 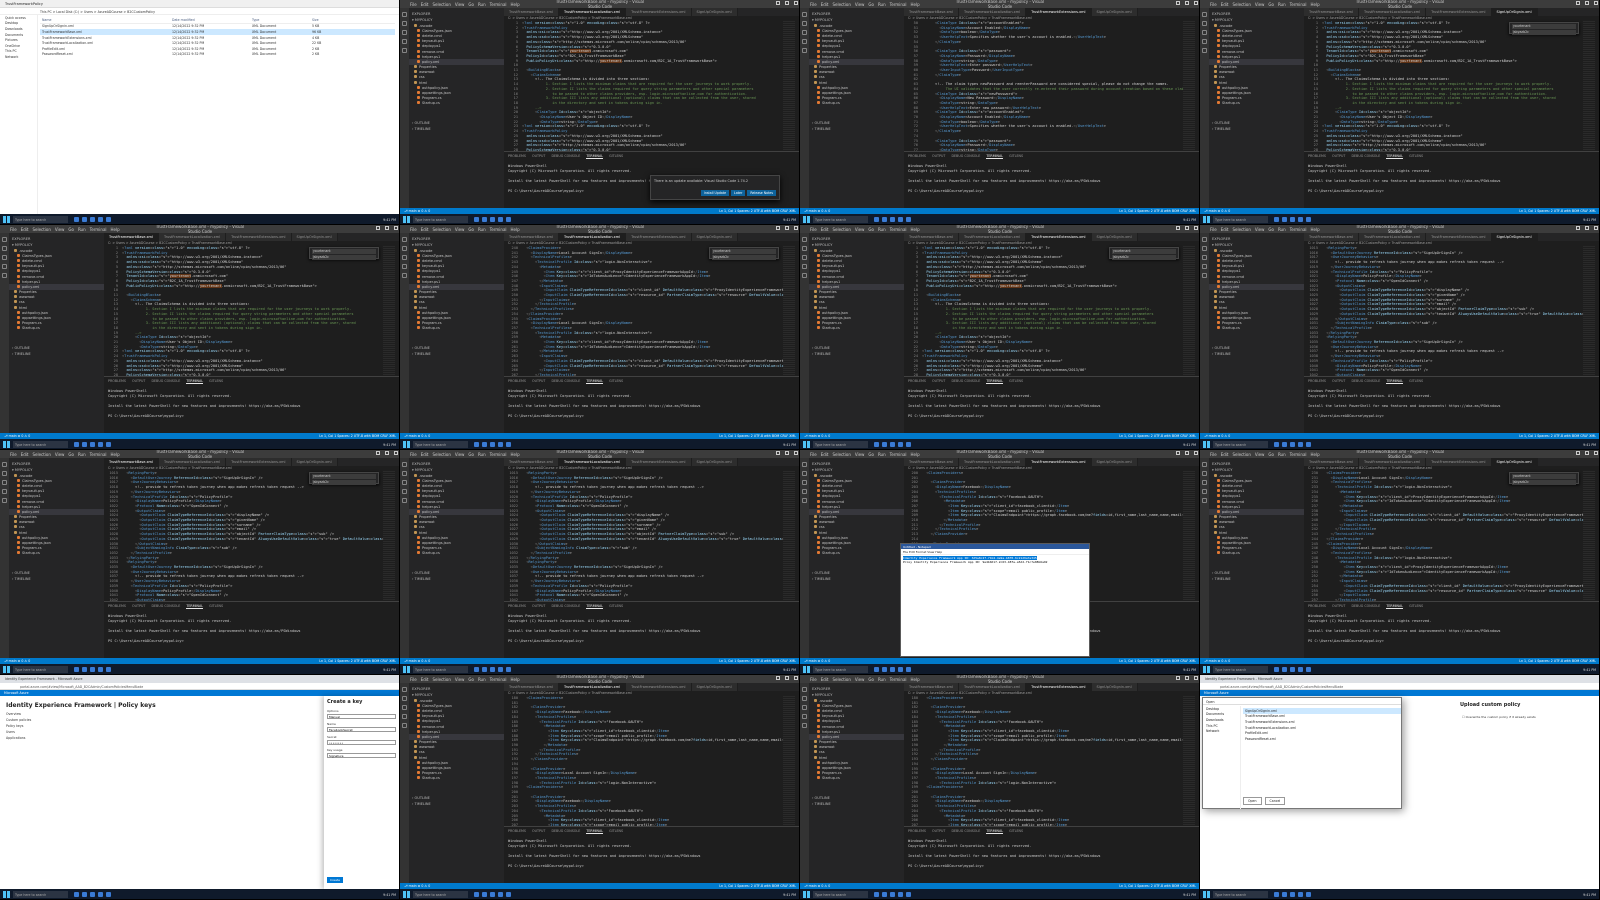 I want to click on extensions-icon, so click(x=4, y=275).